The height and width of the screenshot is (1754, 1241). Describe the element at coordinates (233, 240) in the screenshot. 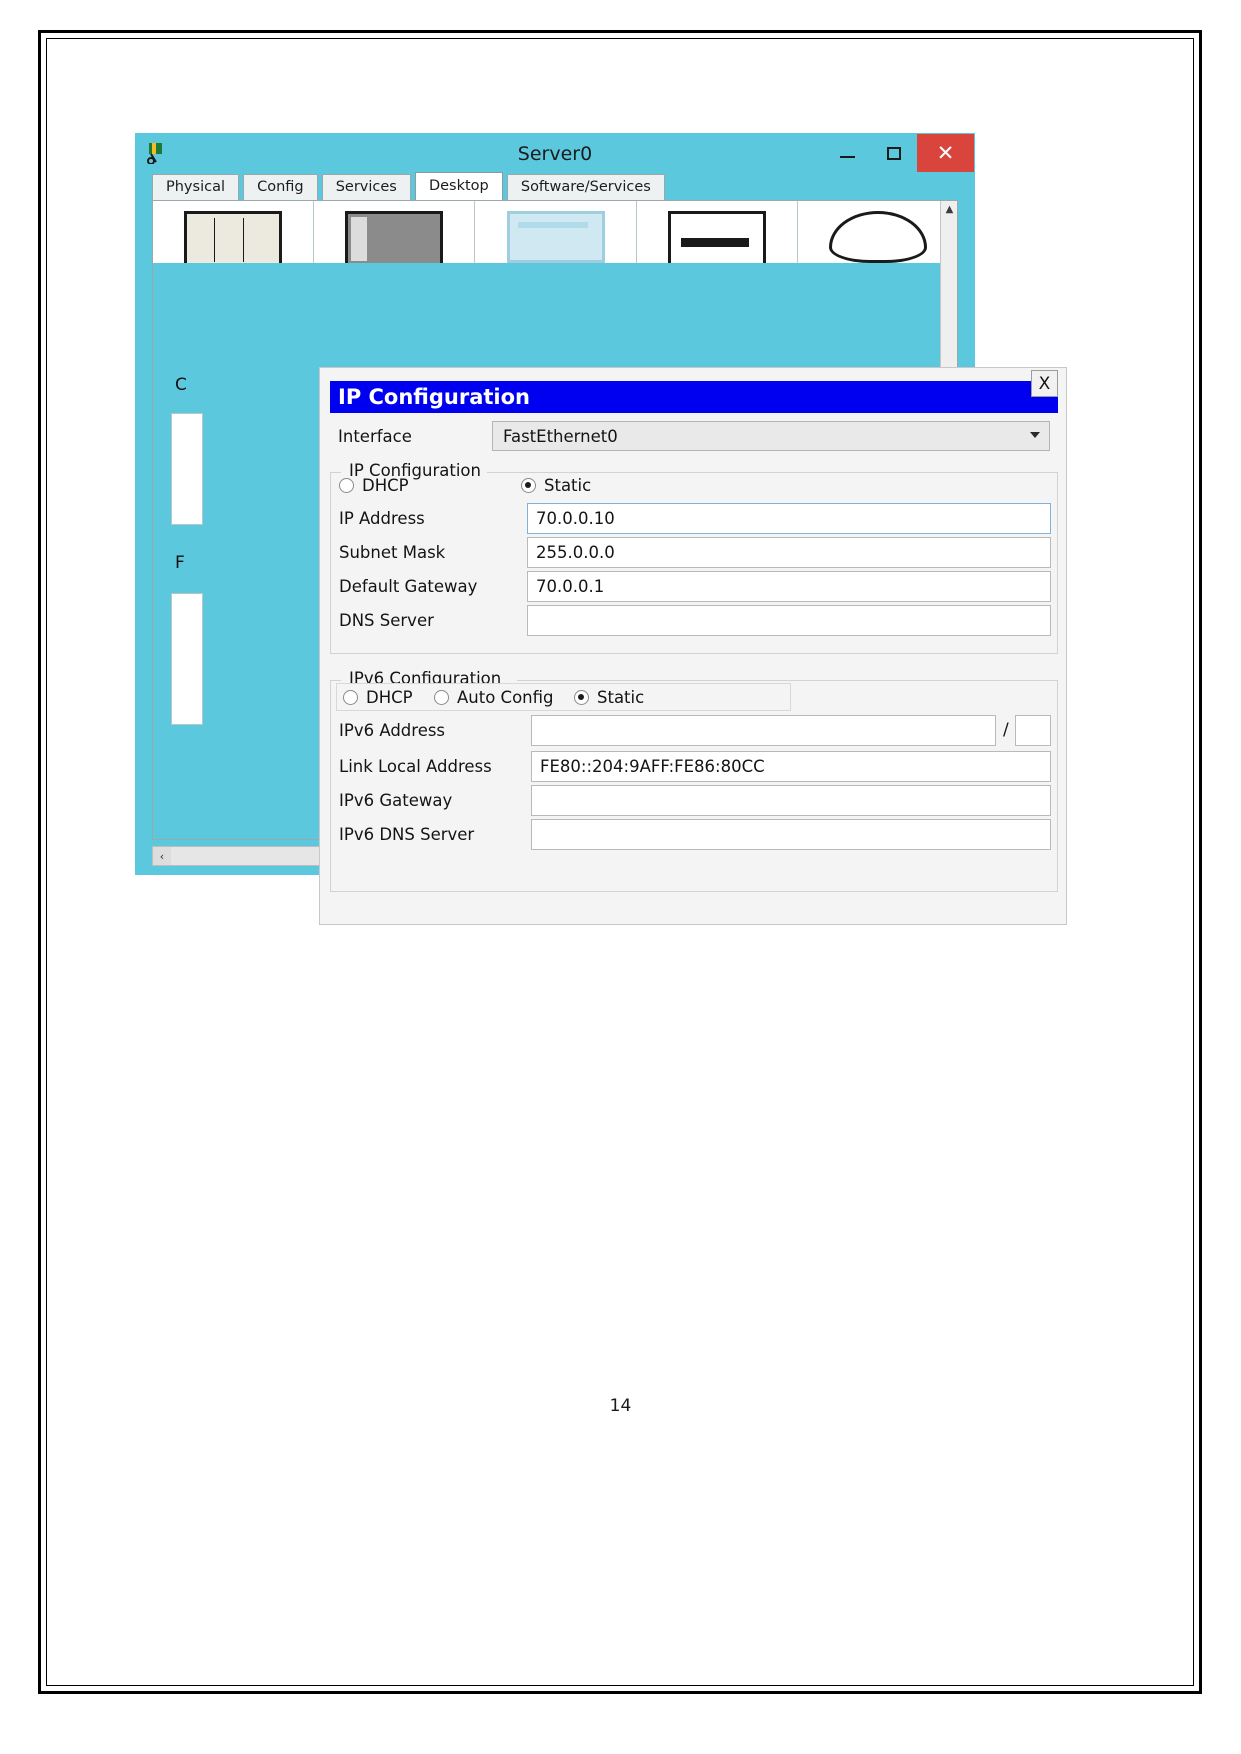

I see `ip-configuration-icon` at that location.